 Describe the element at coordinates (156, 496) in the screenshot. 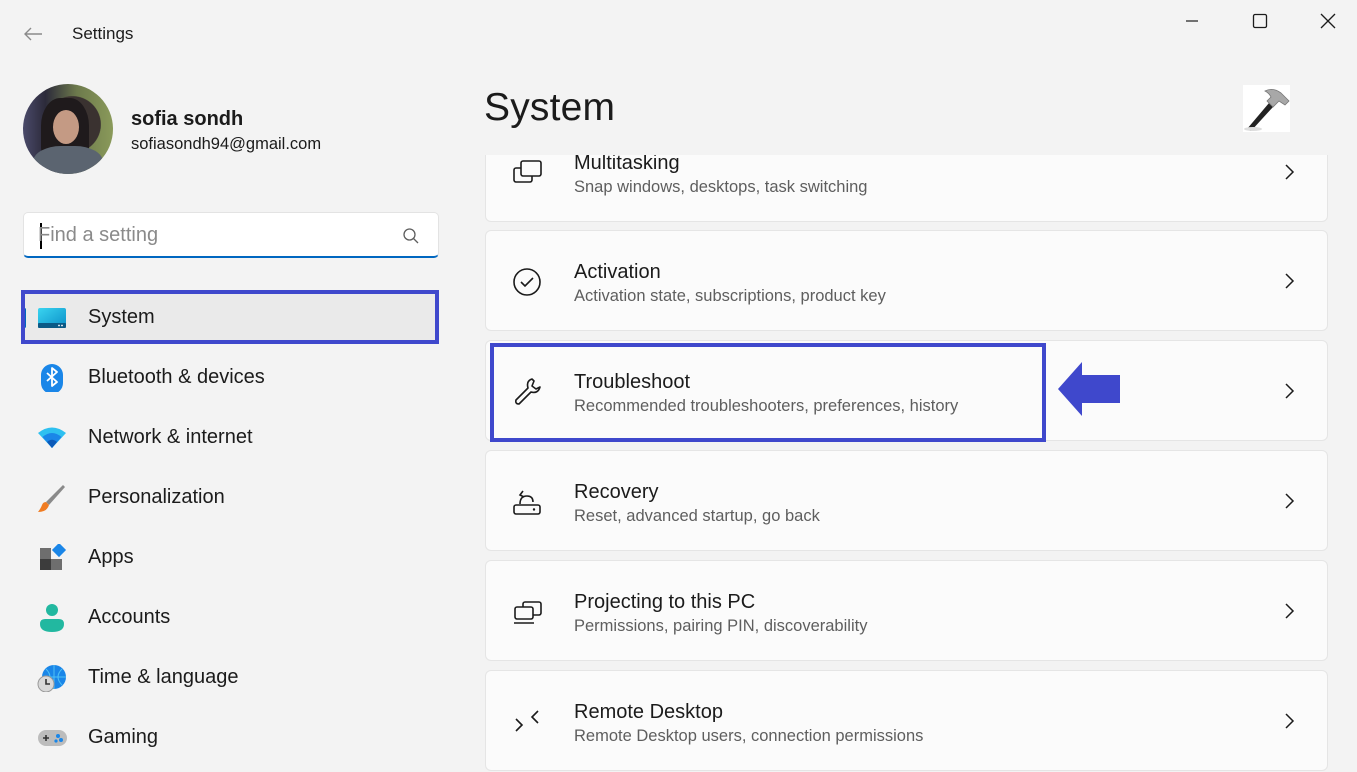

I see `sidebar-item-label: Personalization` at that location.